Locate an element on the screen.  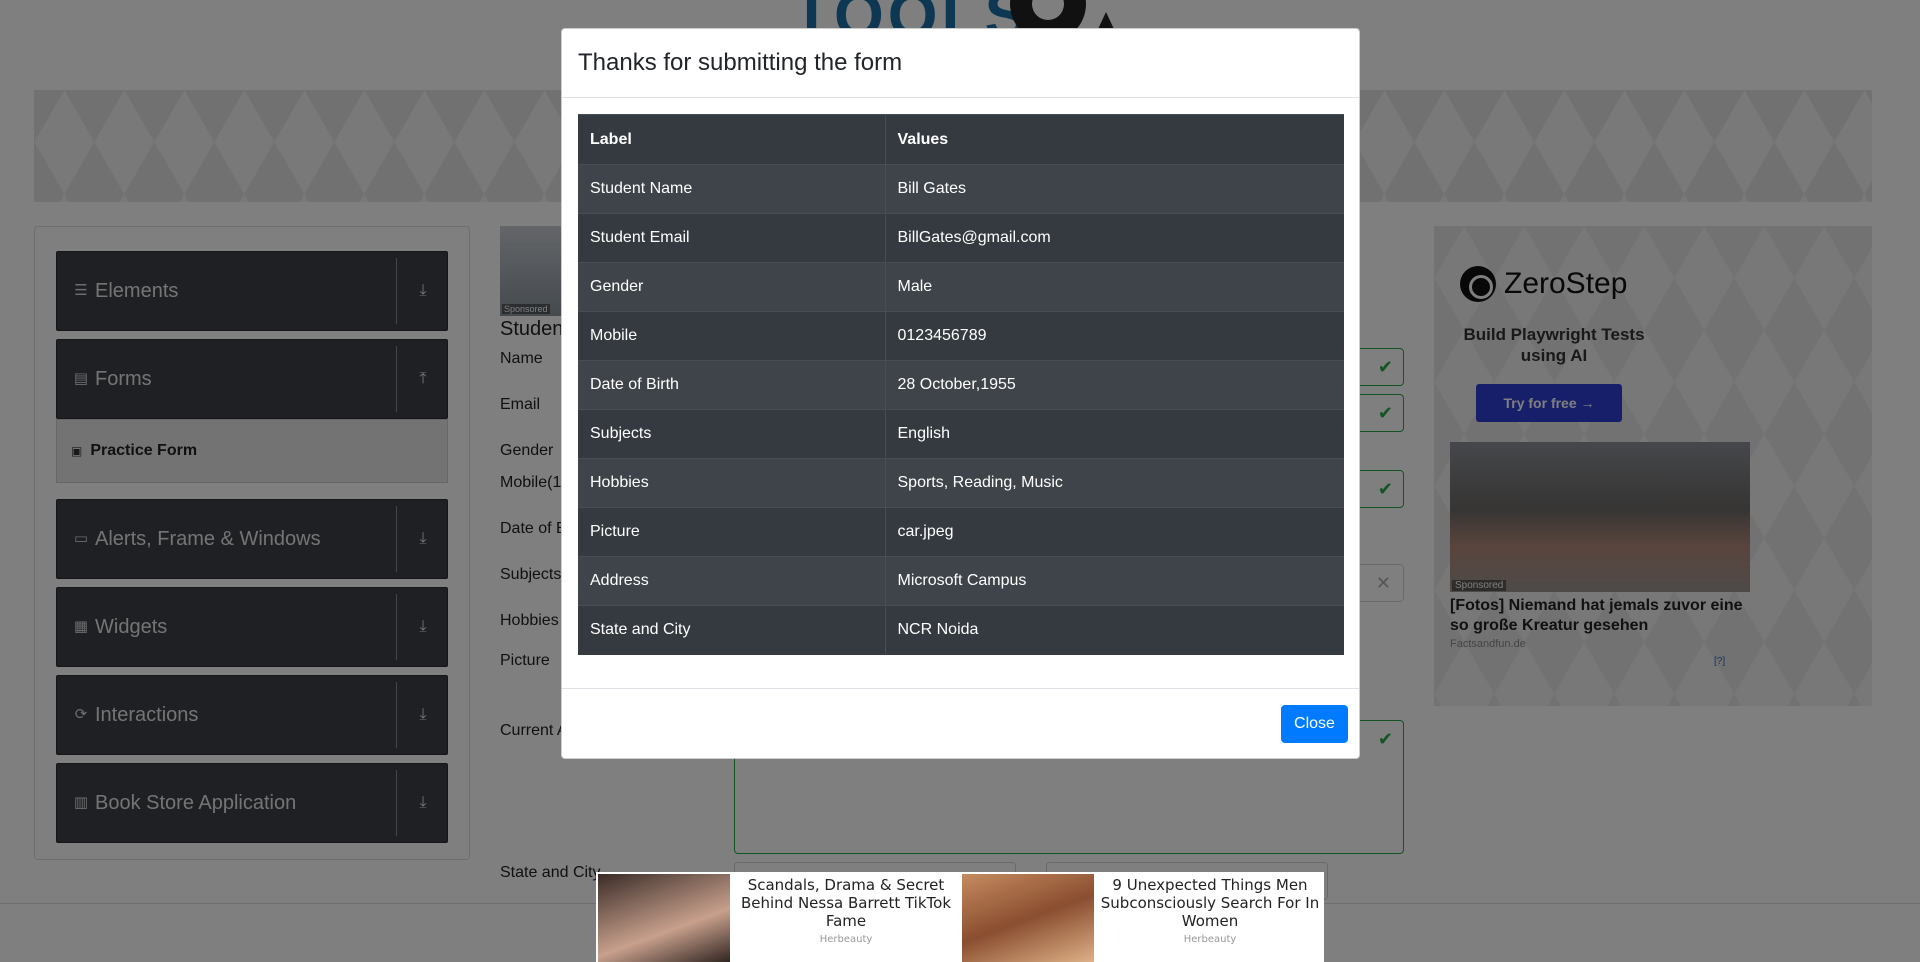
row-label: Student Email is located at coordinates (732, 238).